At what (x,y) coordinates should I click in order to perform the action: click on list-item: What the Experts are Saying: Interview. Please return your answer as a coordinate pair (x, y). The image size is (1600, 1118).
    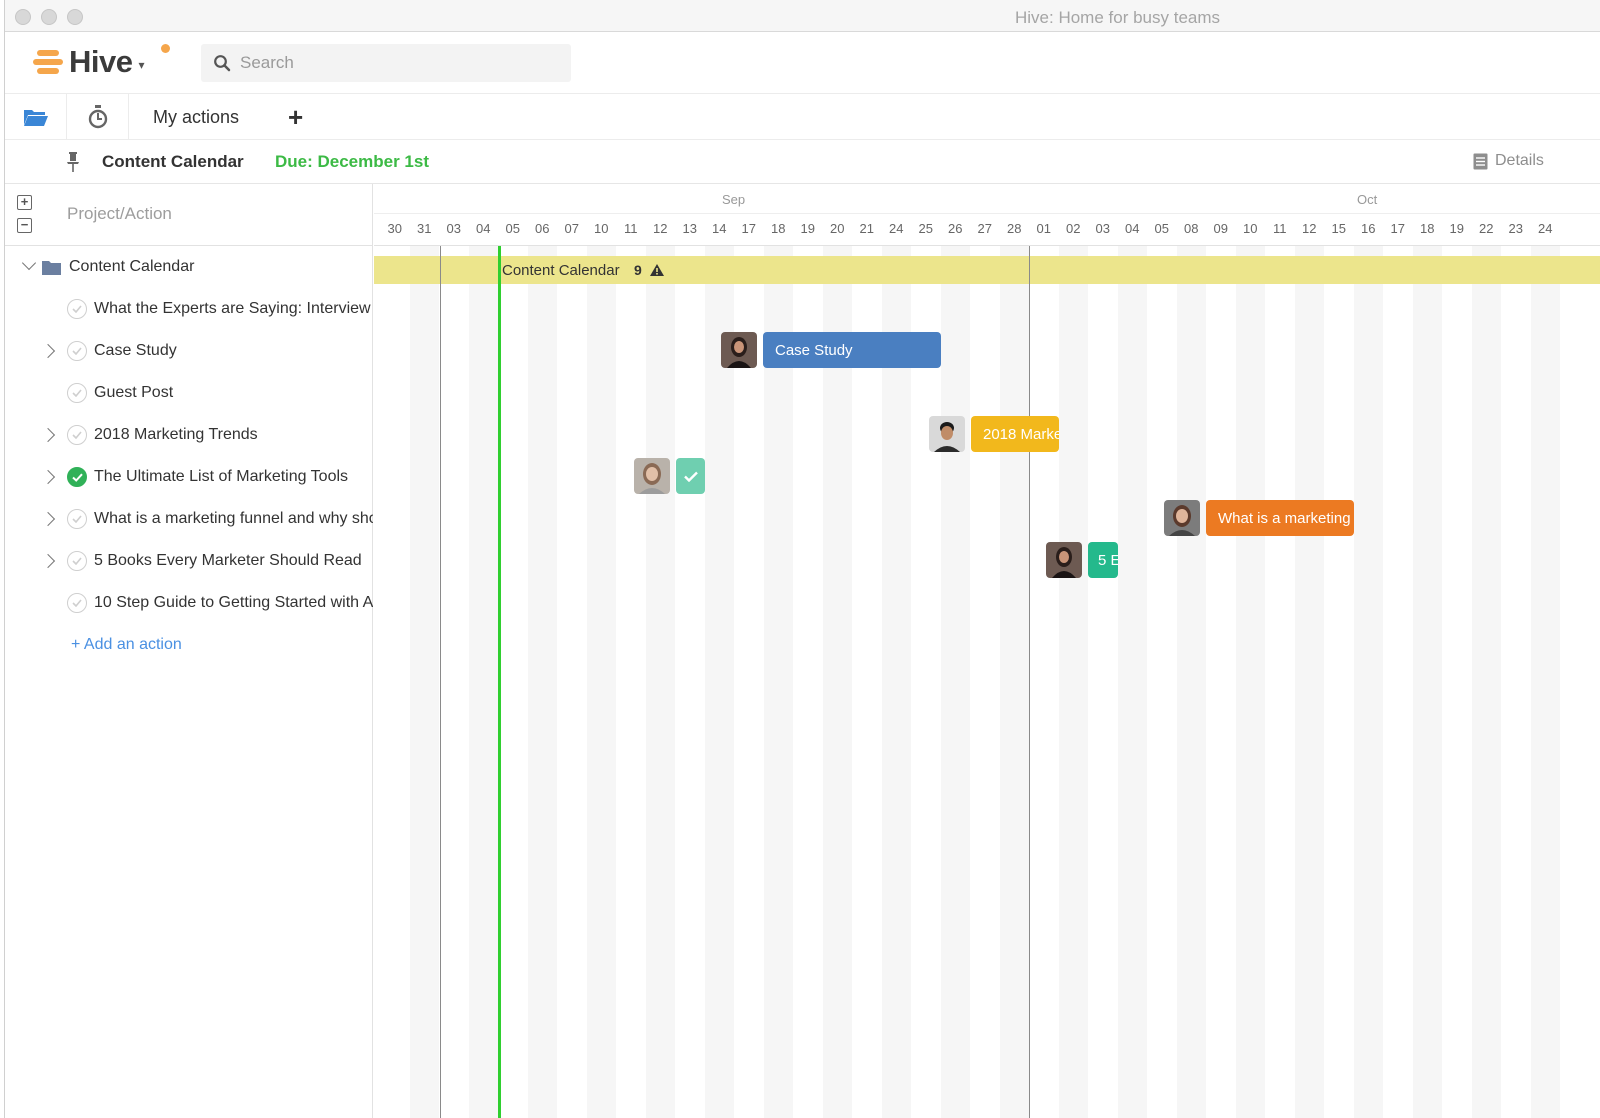
    Looking at the image, I should click on (189, 309).